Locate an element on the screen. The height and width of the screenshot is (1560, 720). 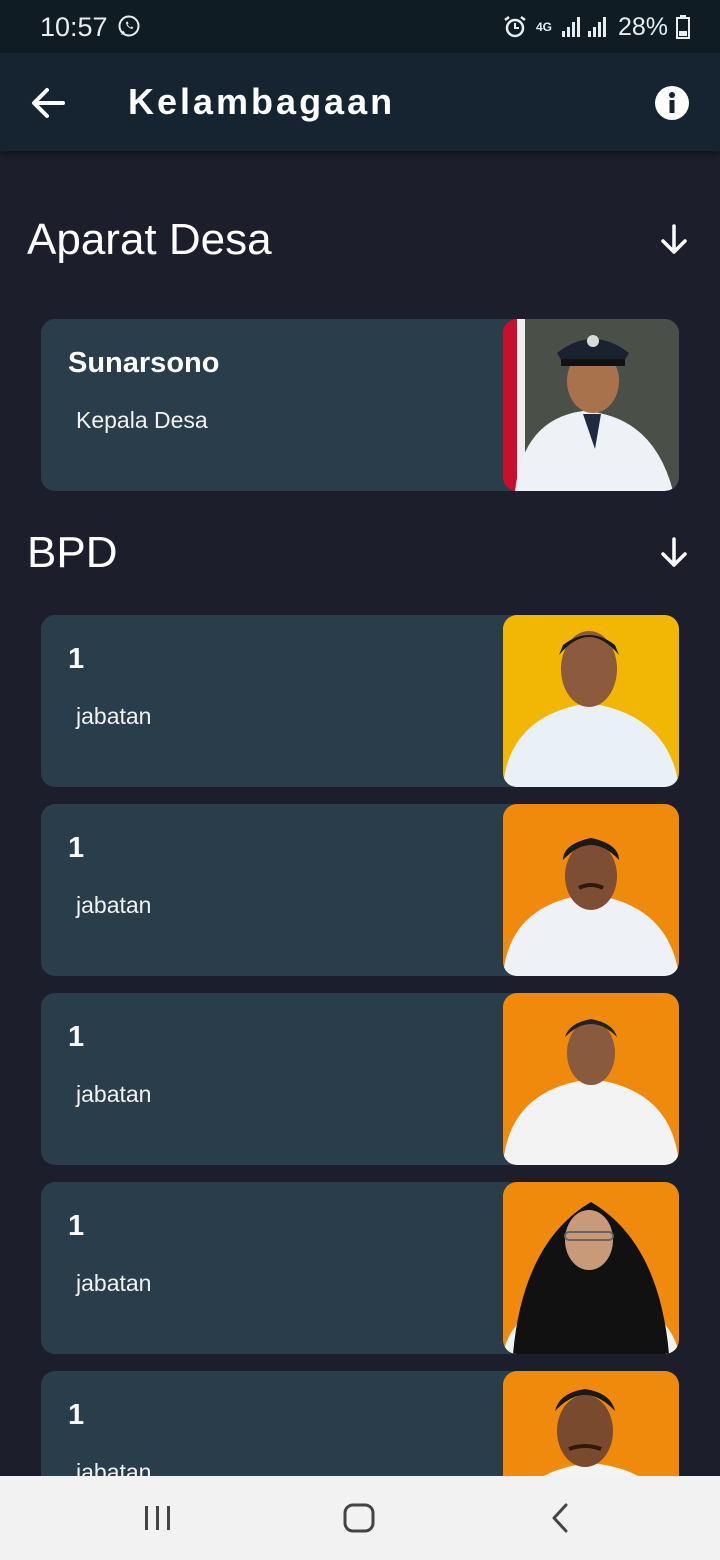
battery-percent: 28% is located at coordinates (642, 26).